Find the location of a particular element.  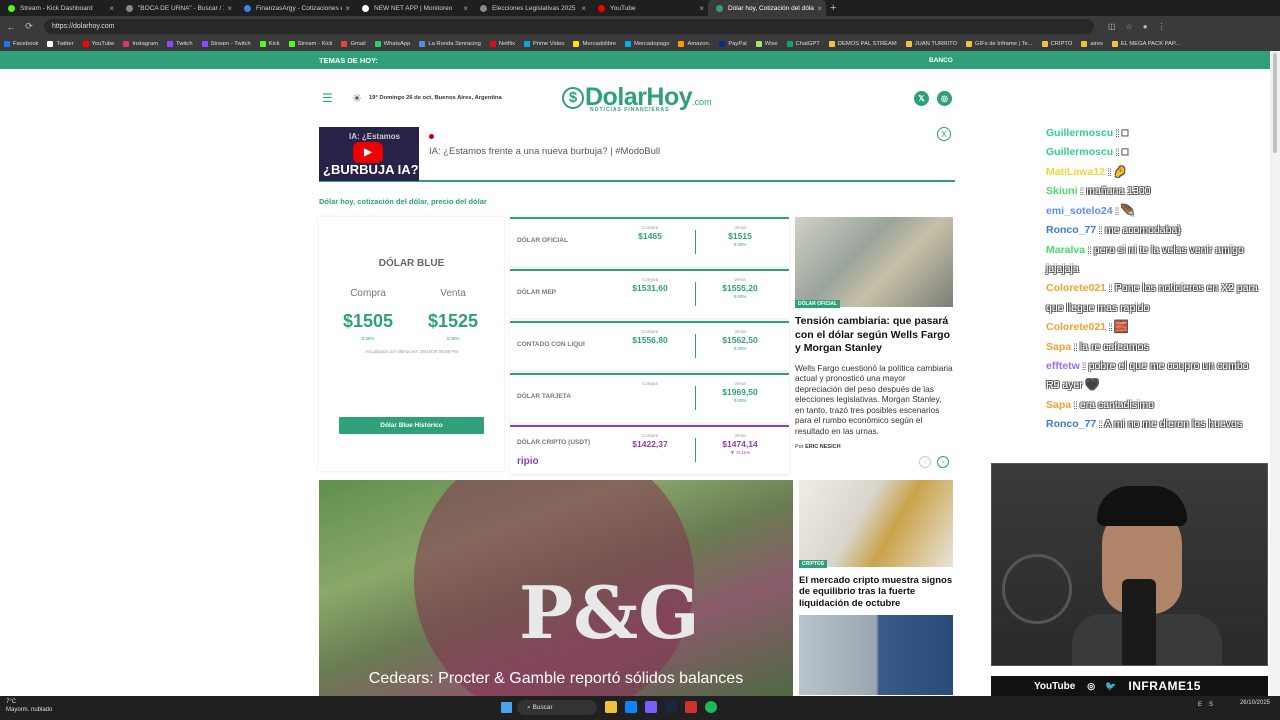

browser-tab: Stream - Kick Dashboard × is located at coordinates (59, 8).